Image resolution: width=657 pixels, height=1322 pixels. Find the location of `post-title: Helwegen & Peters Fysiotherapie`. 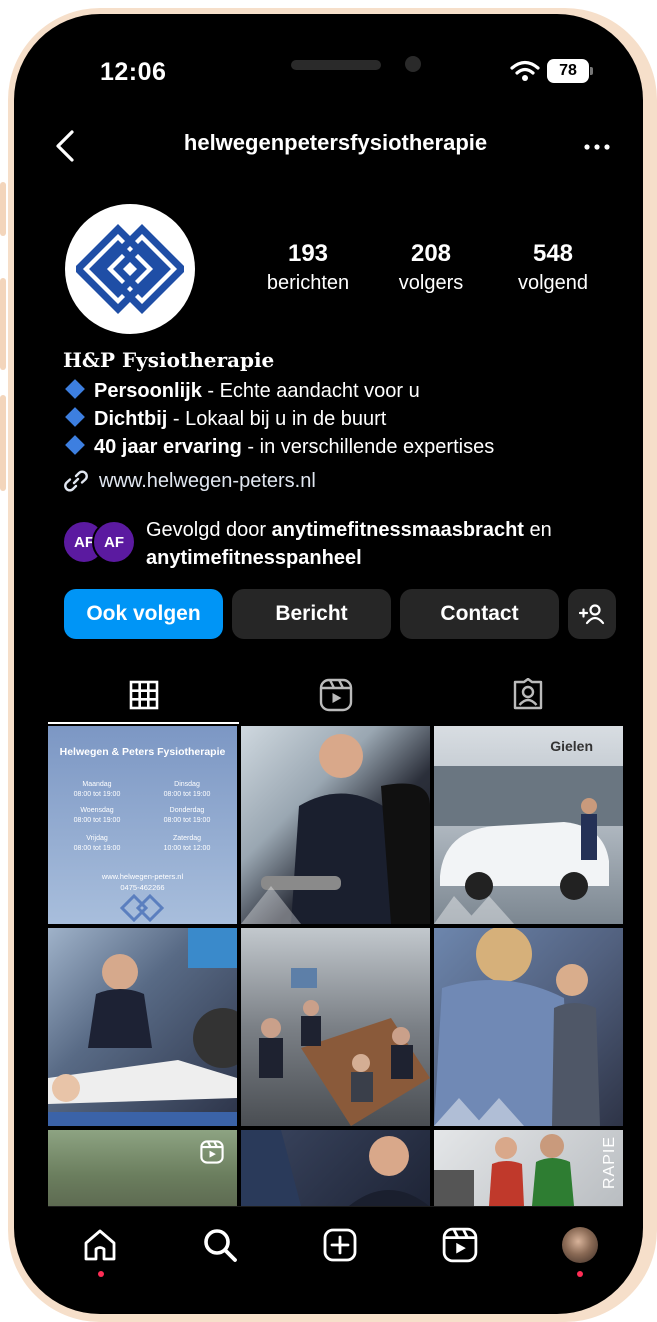

post-title: Helwegen & Peters Fysiotherapie is located at coordinates (142, 752).